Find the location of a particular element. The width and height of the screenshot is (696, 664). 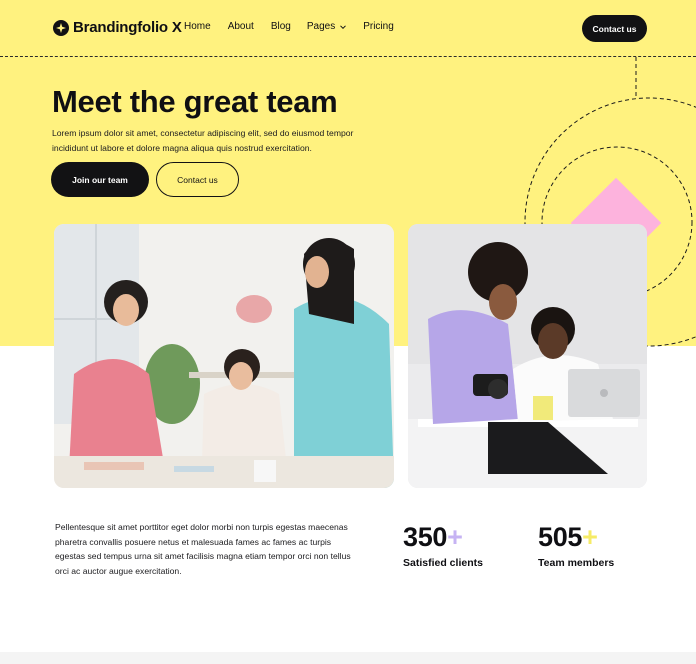

stat-satisfied-clients: 350+ Satisfied clients is located at coordinates (443, 545).